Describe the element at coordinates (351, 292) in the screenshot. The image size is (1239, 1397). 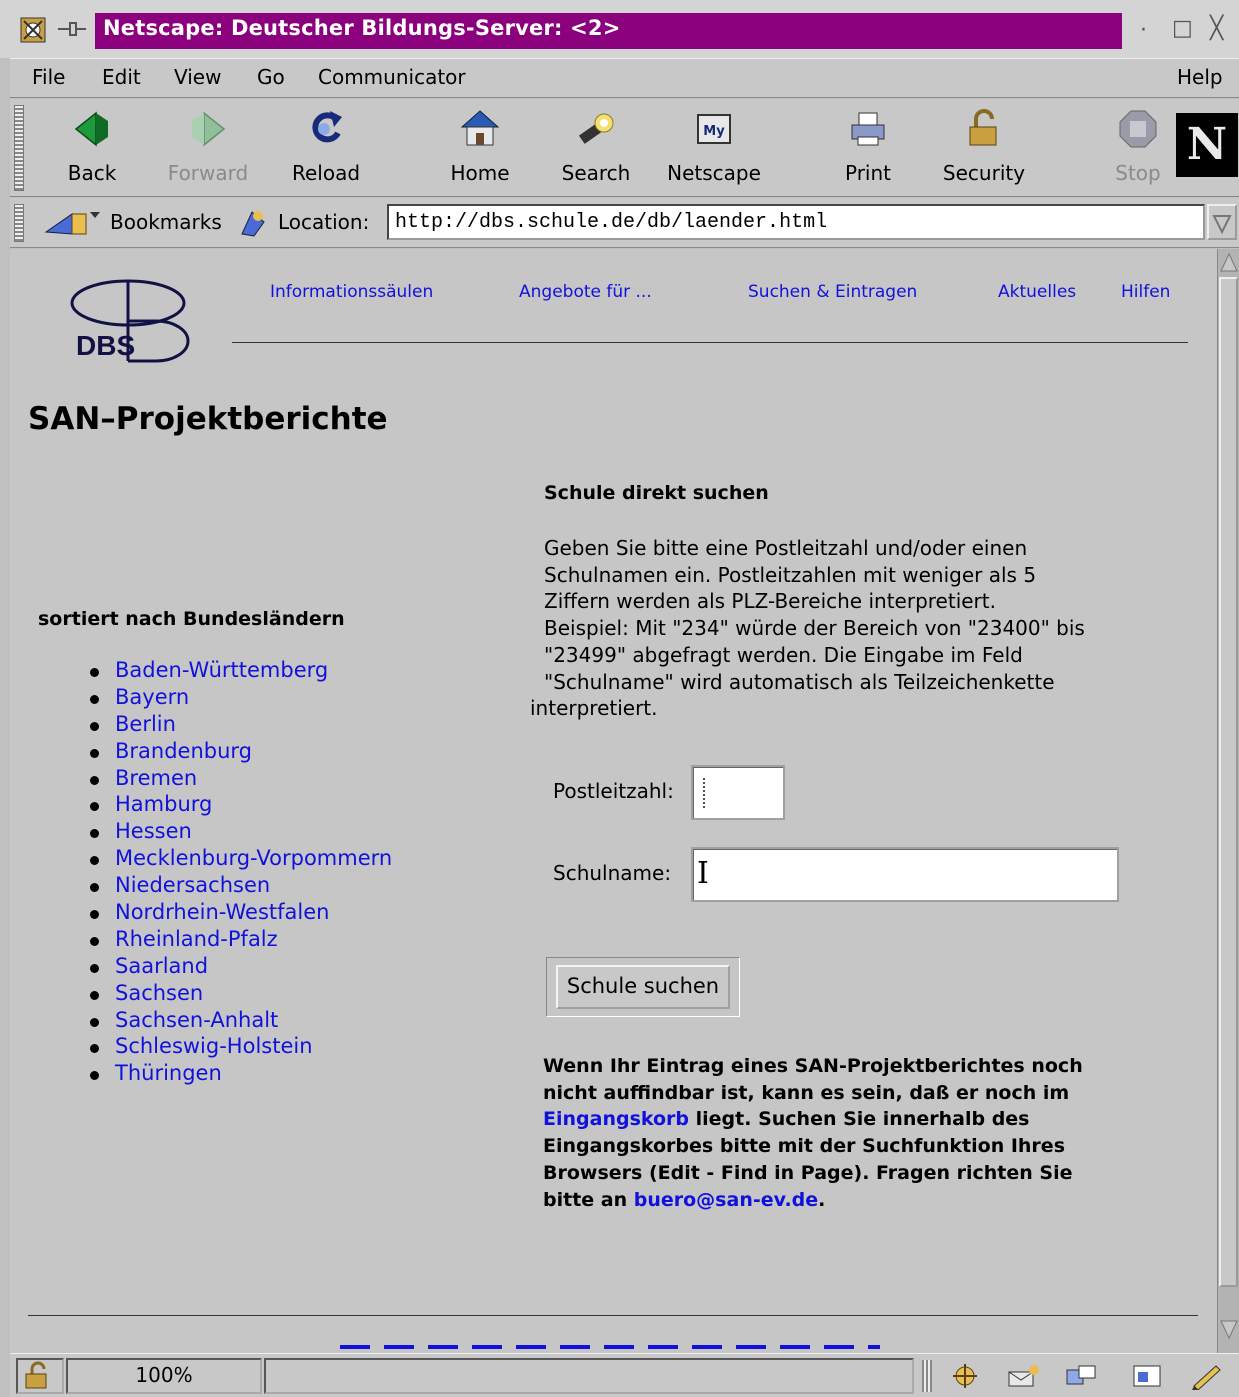
I see `nav-informationssaeulen: Informationssäulen` at that location.